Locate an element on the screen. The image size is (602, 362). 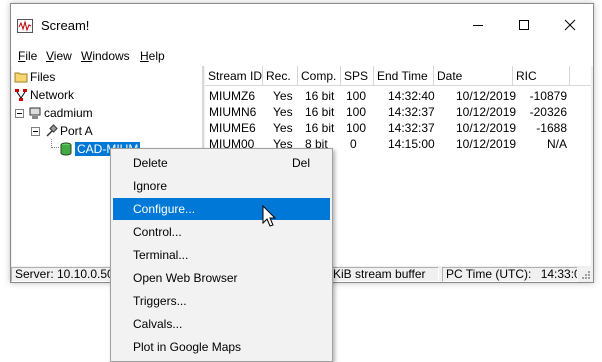
cell-stream-id: MIUME6 is located at coordinates (232, 128).